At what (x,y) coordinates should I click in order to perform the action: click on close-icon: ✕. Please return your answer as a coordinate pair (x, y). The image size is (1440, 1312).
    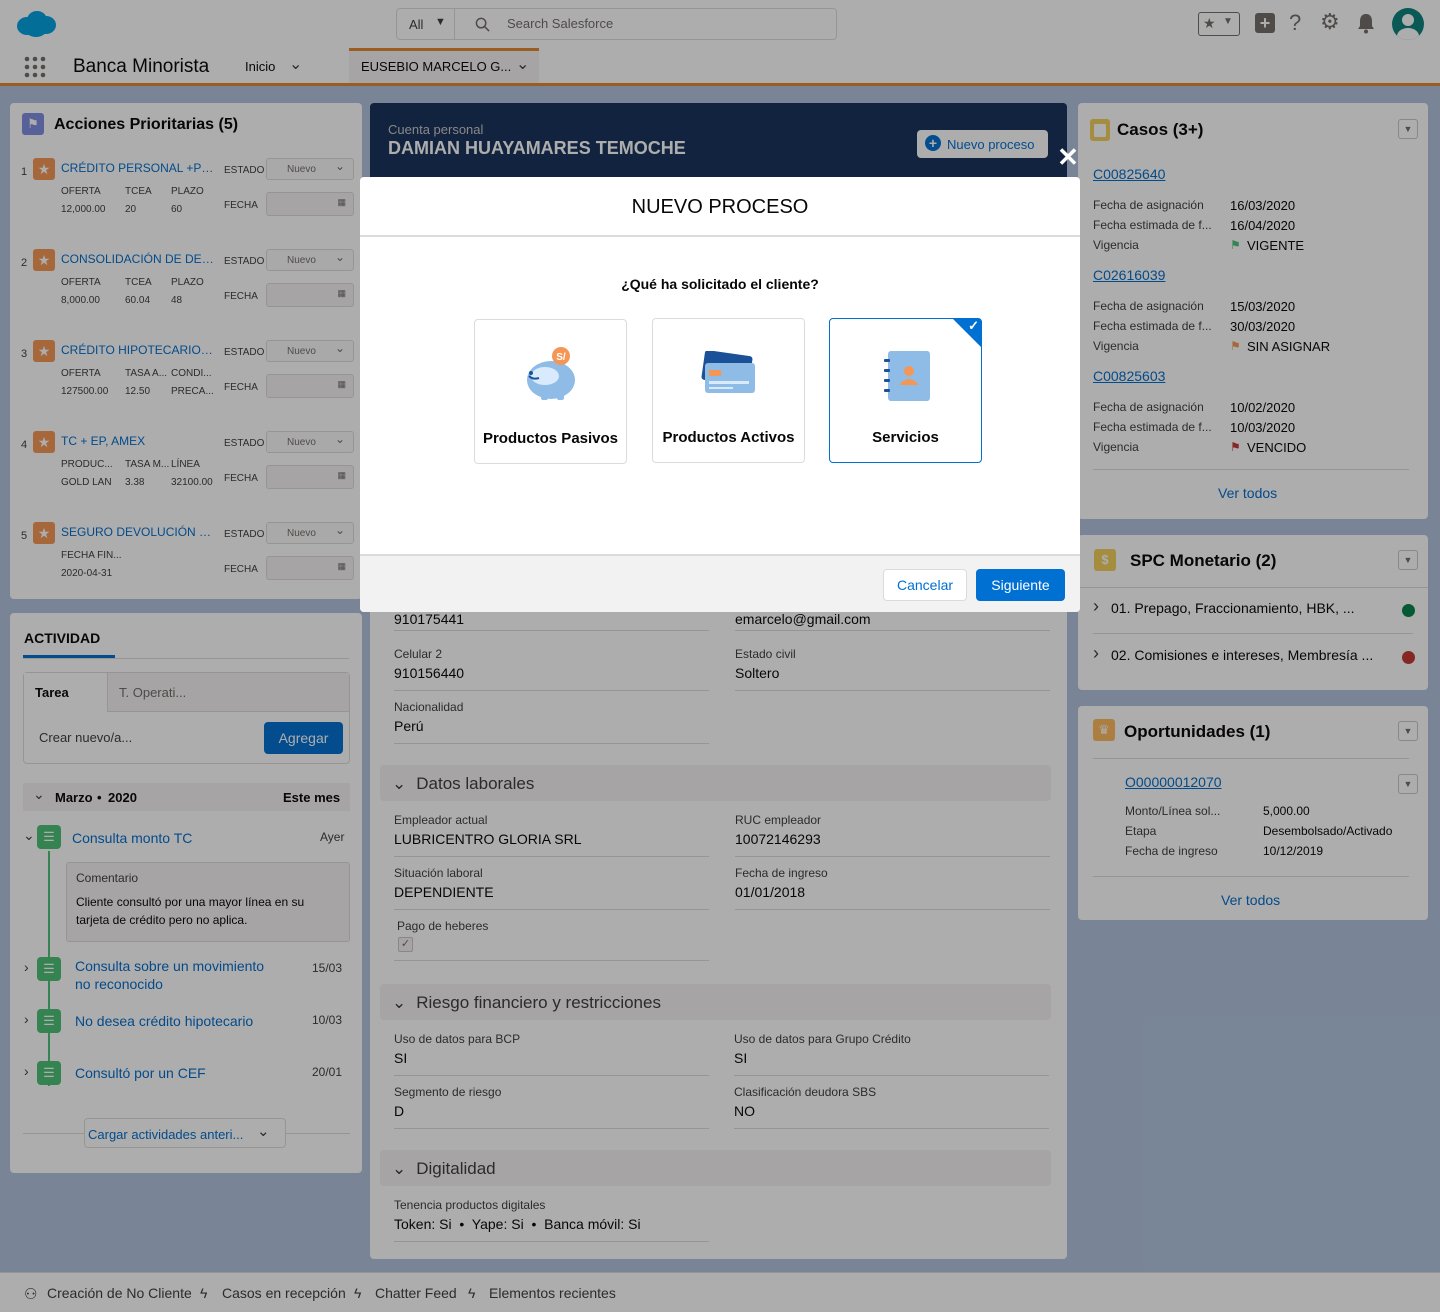
    Looking at the image, I should click on (1068, 157).